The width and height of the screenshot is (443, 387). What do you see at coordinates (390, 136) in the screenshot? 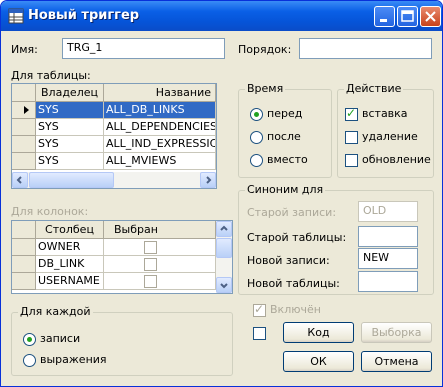
I see `action-delete-label: удаление` at bounding box center [390, 136].